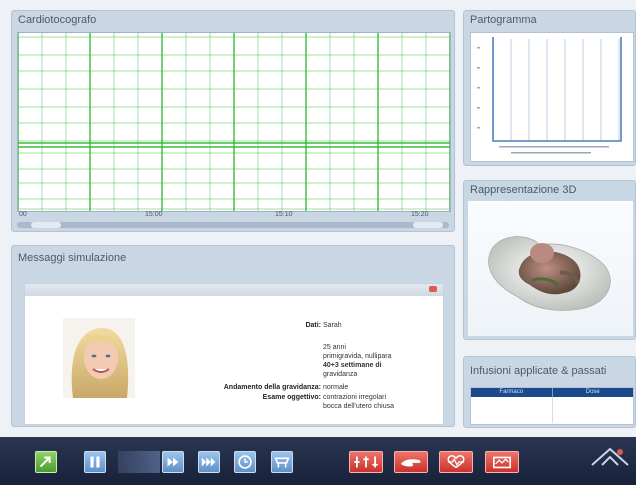  Describe the element at coordinates (336, 387) in the screenshot. I see `pregnancy-course-value: normale` at that location.